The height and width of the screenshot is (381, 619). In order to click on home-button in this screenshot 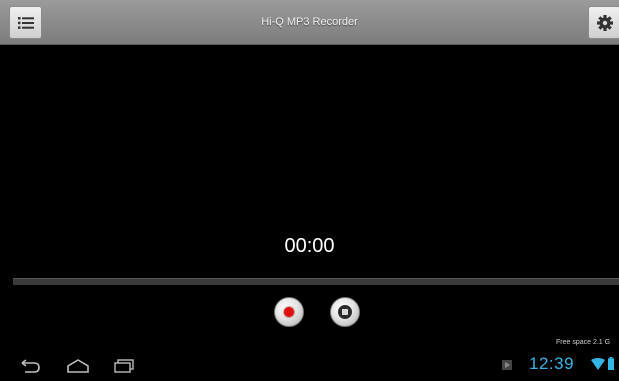, I will do `click(78, 366)`.